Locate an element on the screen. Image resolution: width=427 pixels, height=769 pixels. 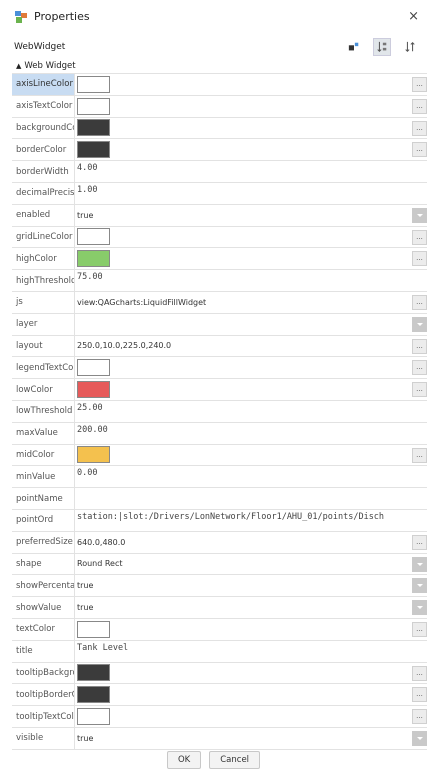
cancel-button: Cancel is located at coordinates (235, 760).